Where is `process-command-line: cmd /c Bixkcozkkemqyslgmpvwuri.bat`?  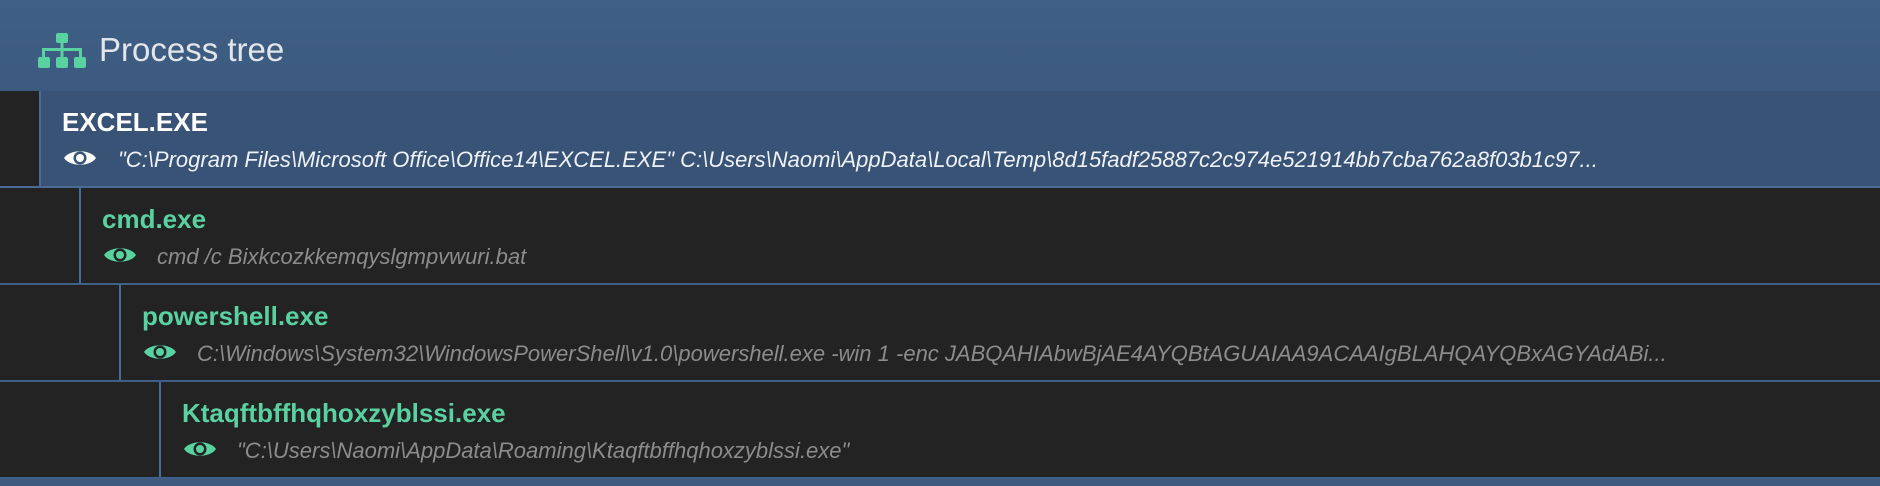
process-command-line: cmd /c Bixkcozkkemqyslgmpvwuri.bat is located at coordinates (342, 256).